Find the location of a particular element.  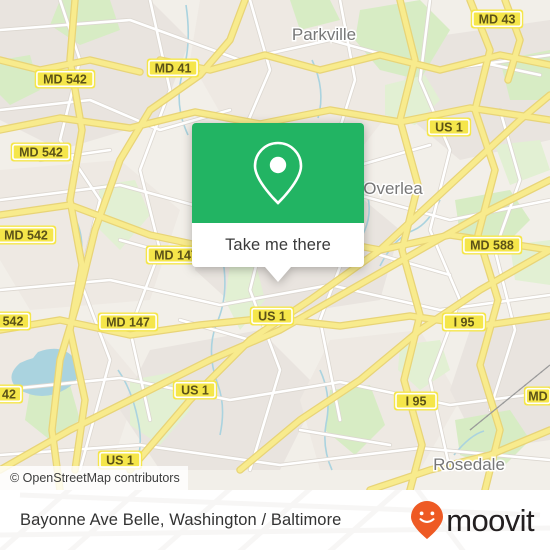

road-shield: MD 588 is located at coordinates (492, 245).